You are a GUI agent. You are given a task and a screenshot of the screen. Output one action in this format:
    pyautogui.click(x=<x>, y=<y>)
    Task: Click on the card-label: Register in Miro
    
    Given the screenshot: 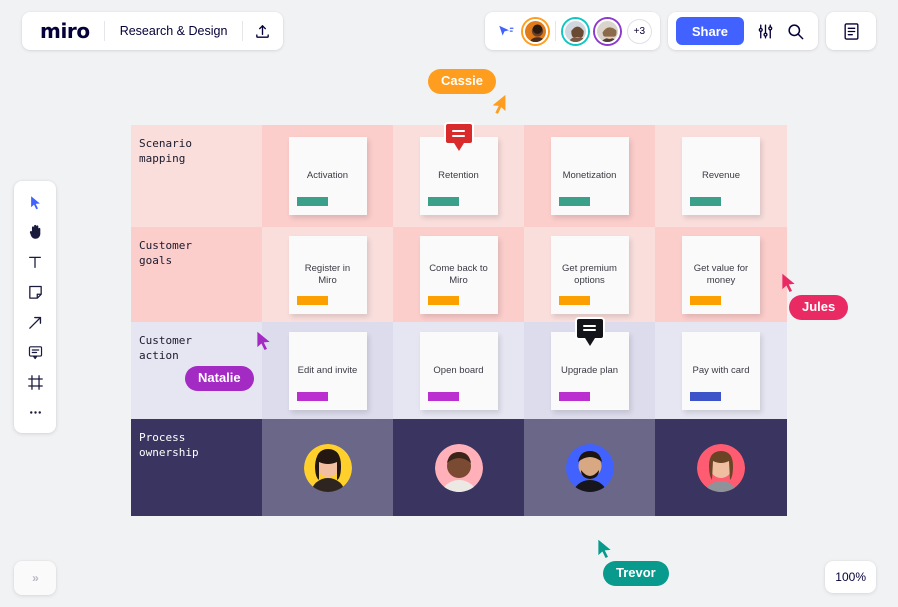 What is the action you would take?
    pyautogui.click(x=327, y=274)
    